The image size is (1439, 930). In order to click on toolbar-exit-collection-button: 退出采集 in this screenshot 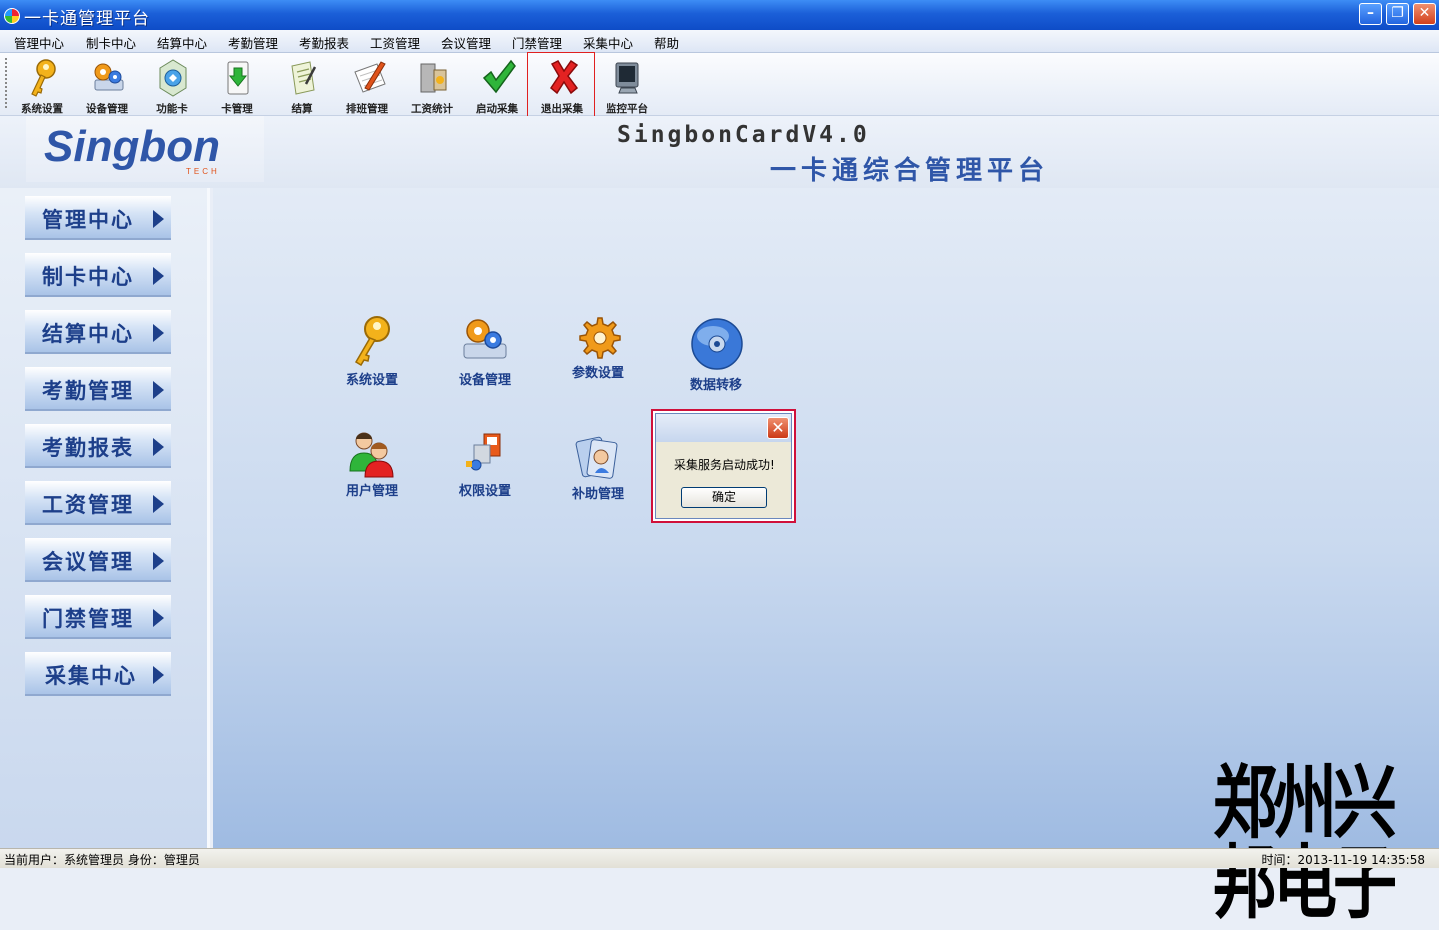, I will do `click(562, 85)`.